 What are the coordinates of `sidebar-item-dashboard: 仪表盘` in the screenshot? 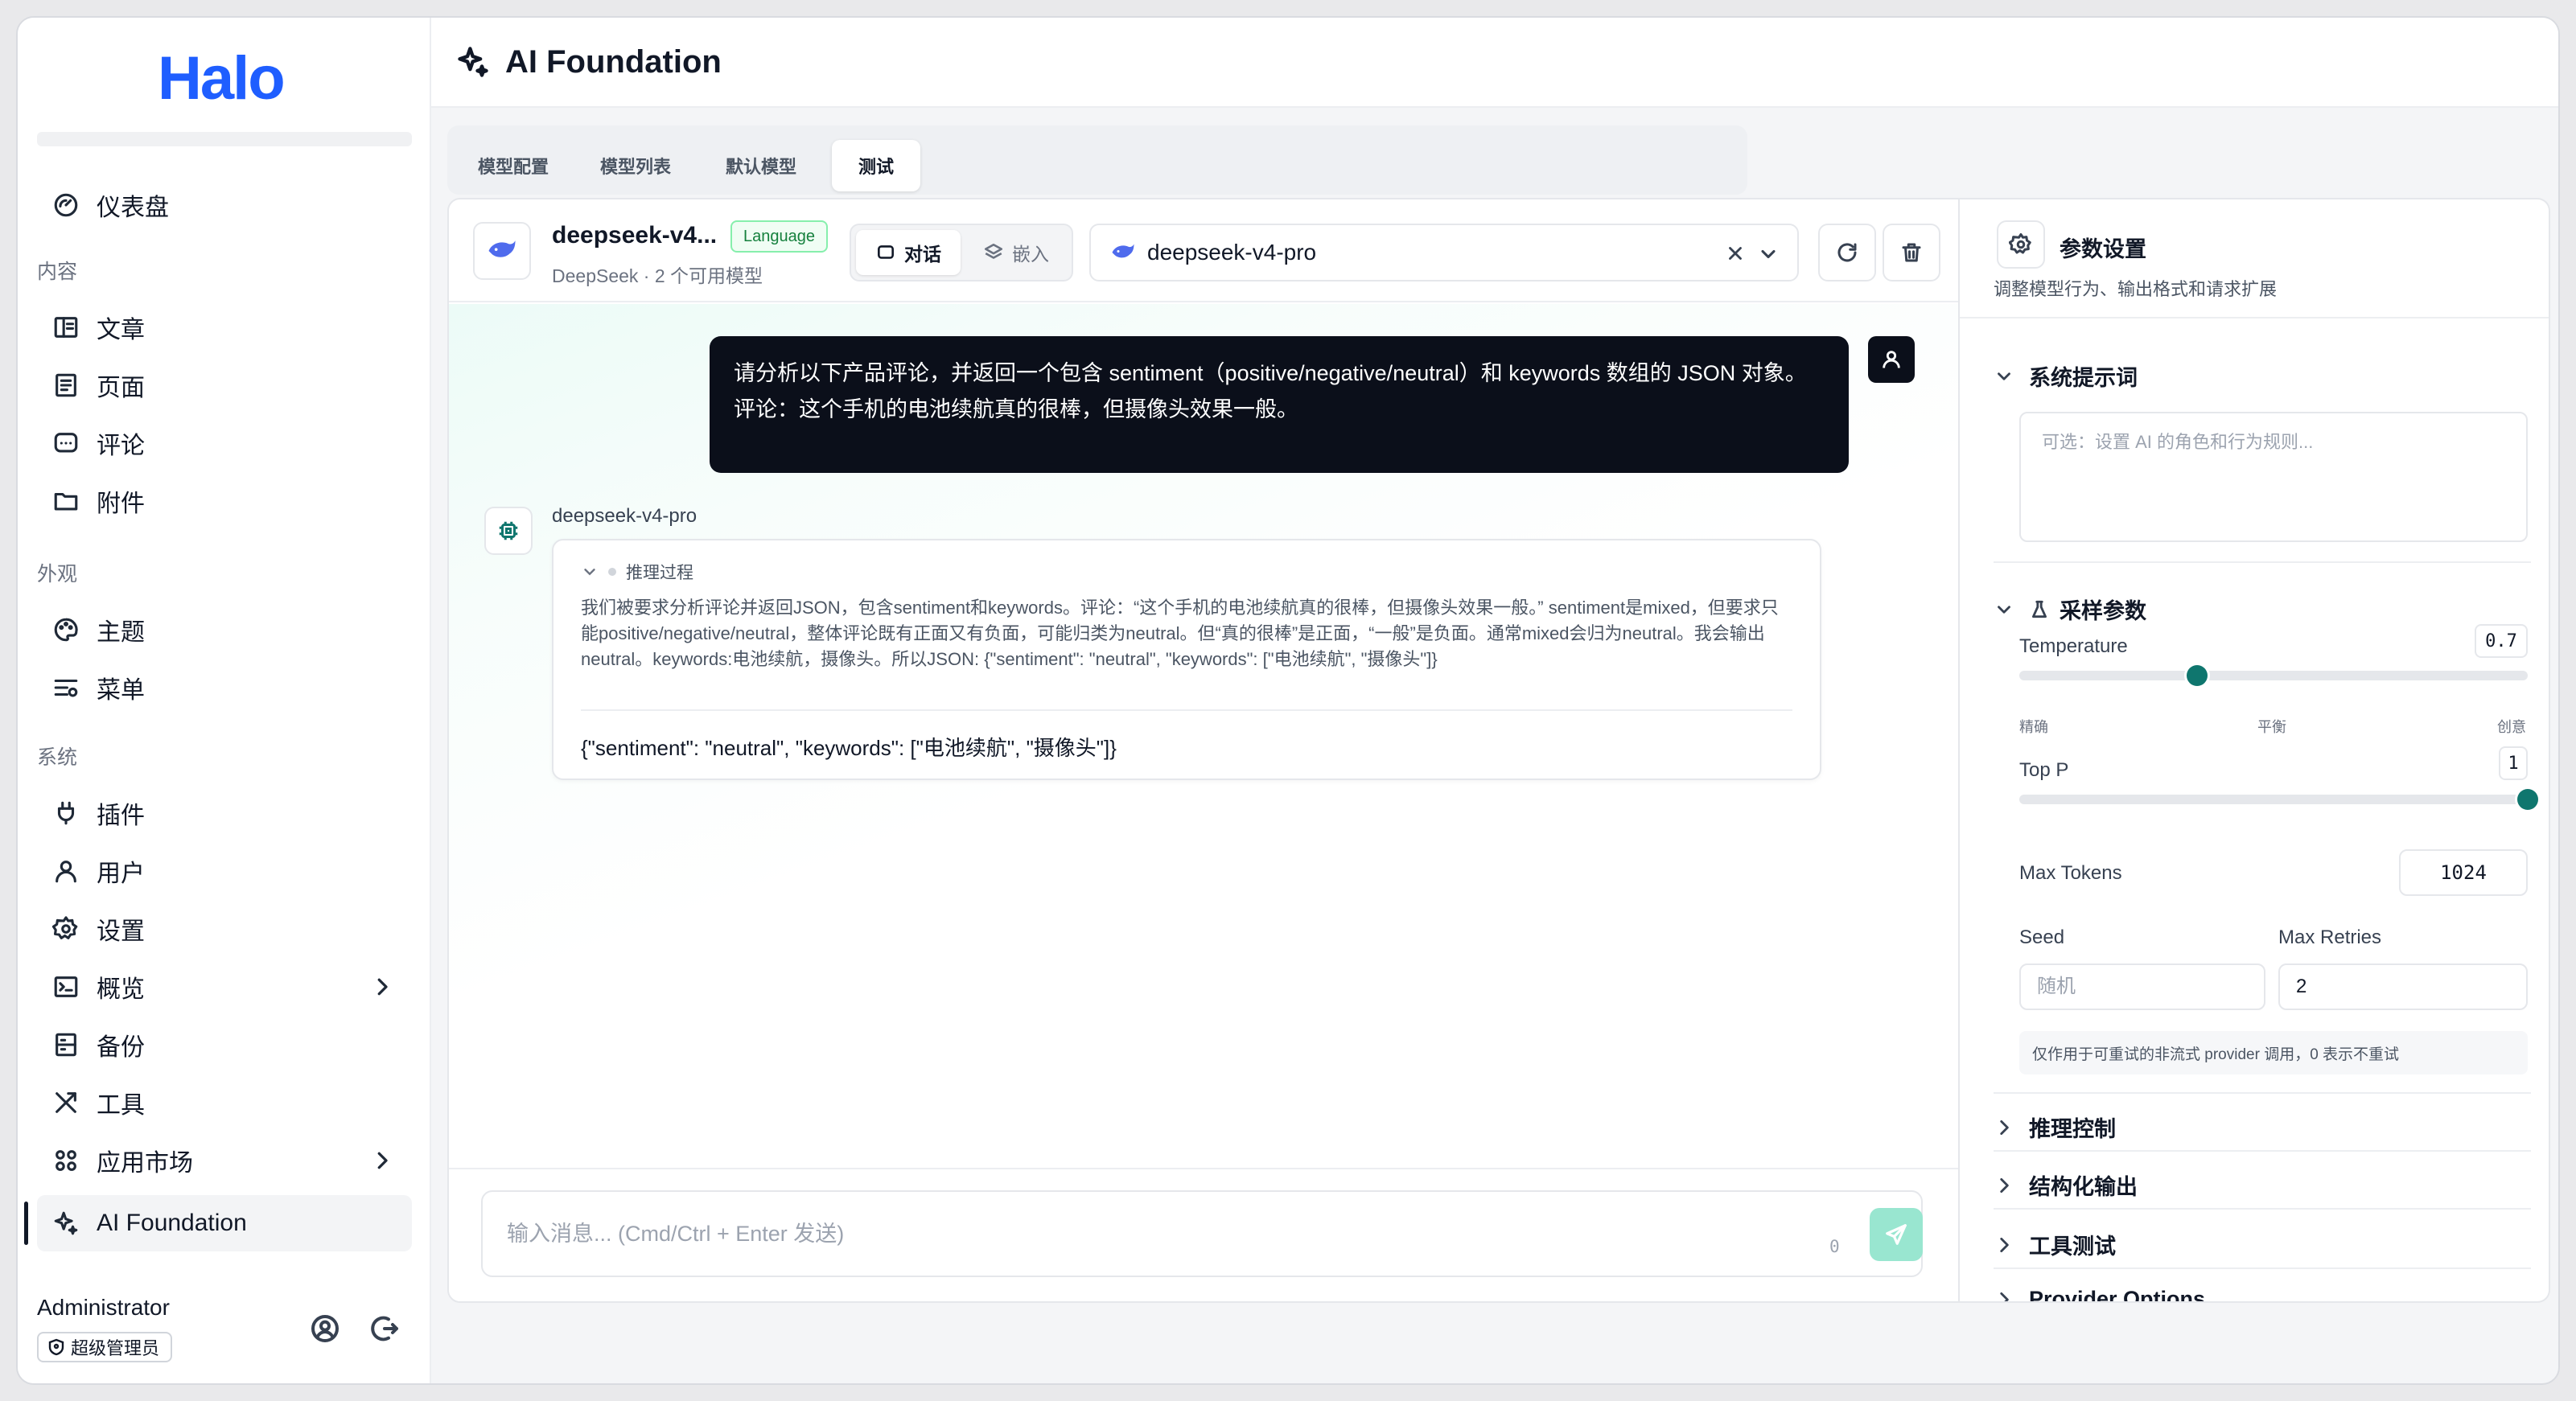 It's located at (224, 205).